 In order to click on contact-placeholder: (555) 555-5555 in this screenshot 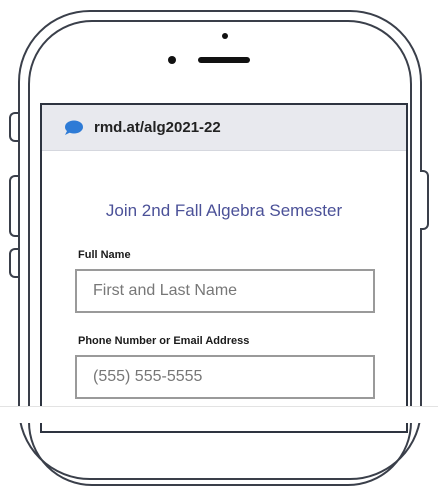, I will do `click(148, 376)`.